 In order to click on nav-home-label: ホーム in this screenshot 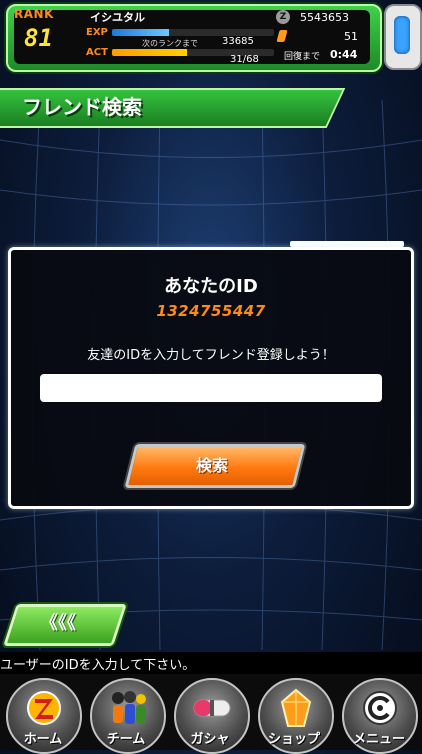, I will do `click(43, 737)`.